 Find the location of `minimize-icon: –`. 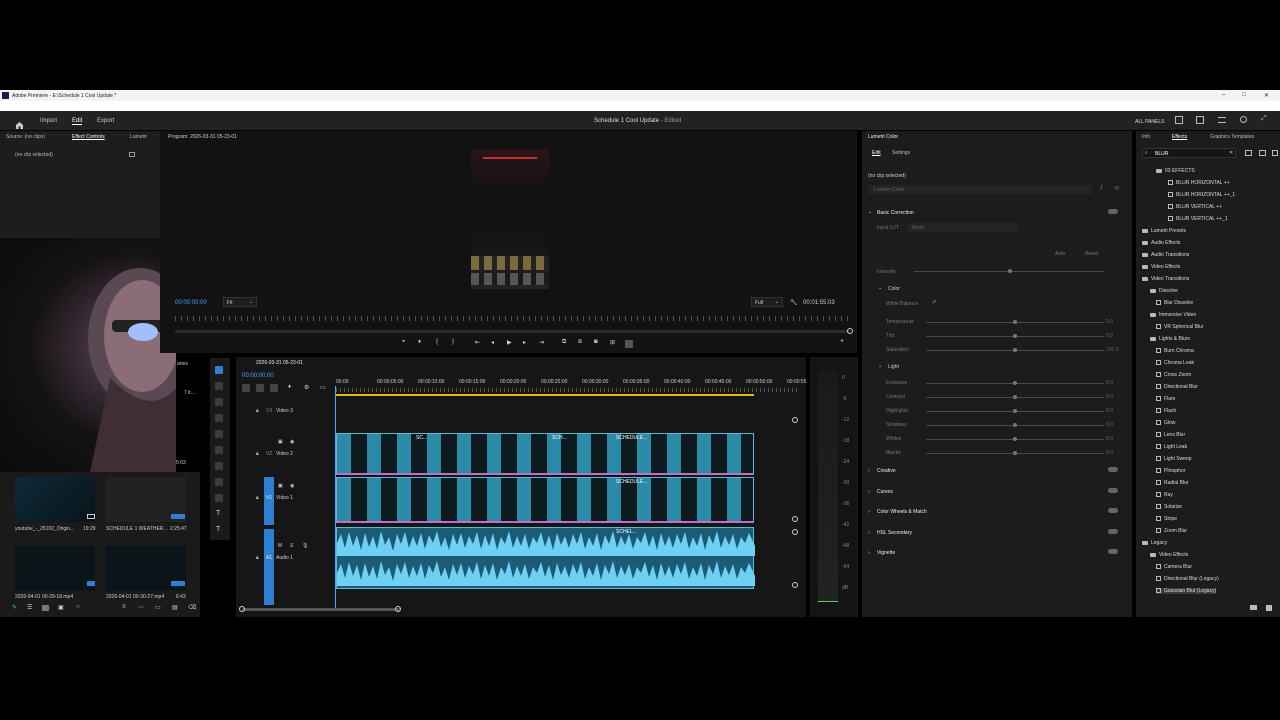

minimize-icon: – is located at coordinates (1223, 95).